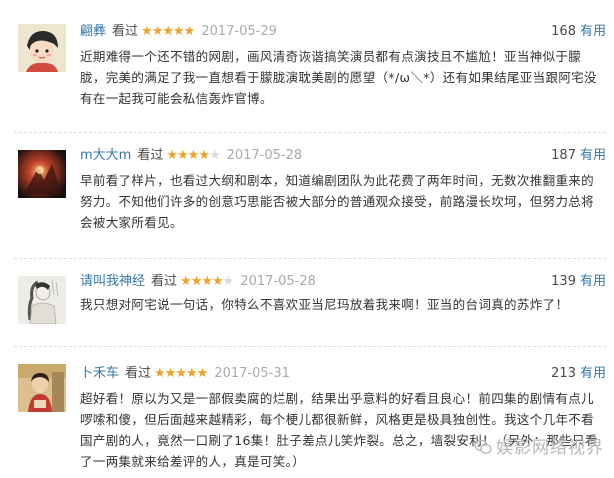 The height and width of the screenshot is (478, 614). Describe the element at coordinates (112, 281) in the screenshot. I see `username-link: 请叫我神经` at that location.